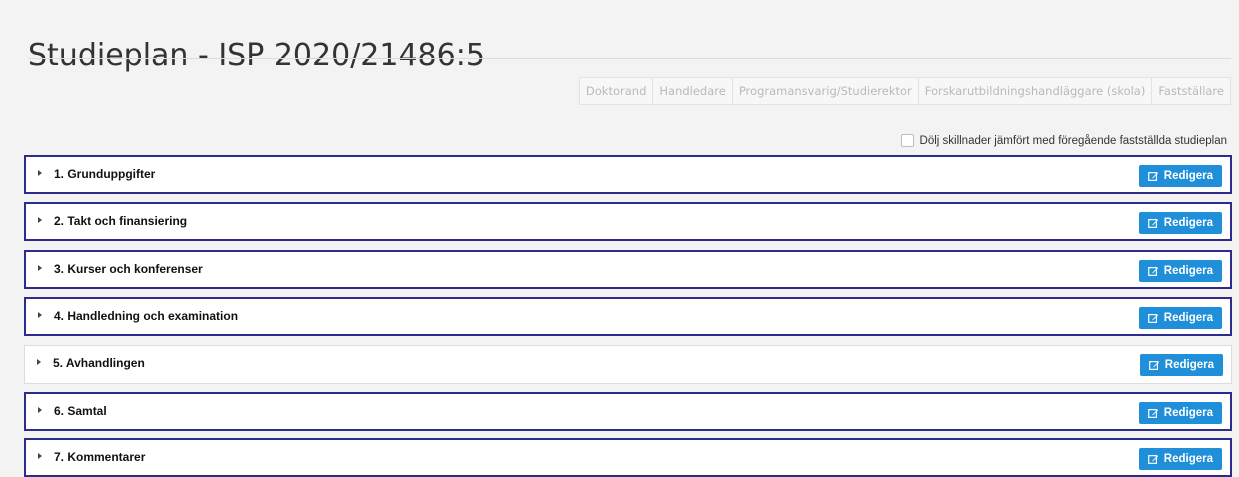  Describe the element at coordinates (1191, 91) in the screenshot. I see `role-faststallare: Fastställare` at that location.